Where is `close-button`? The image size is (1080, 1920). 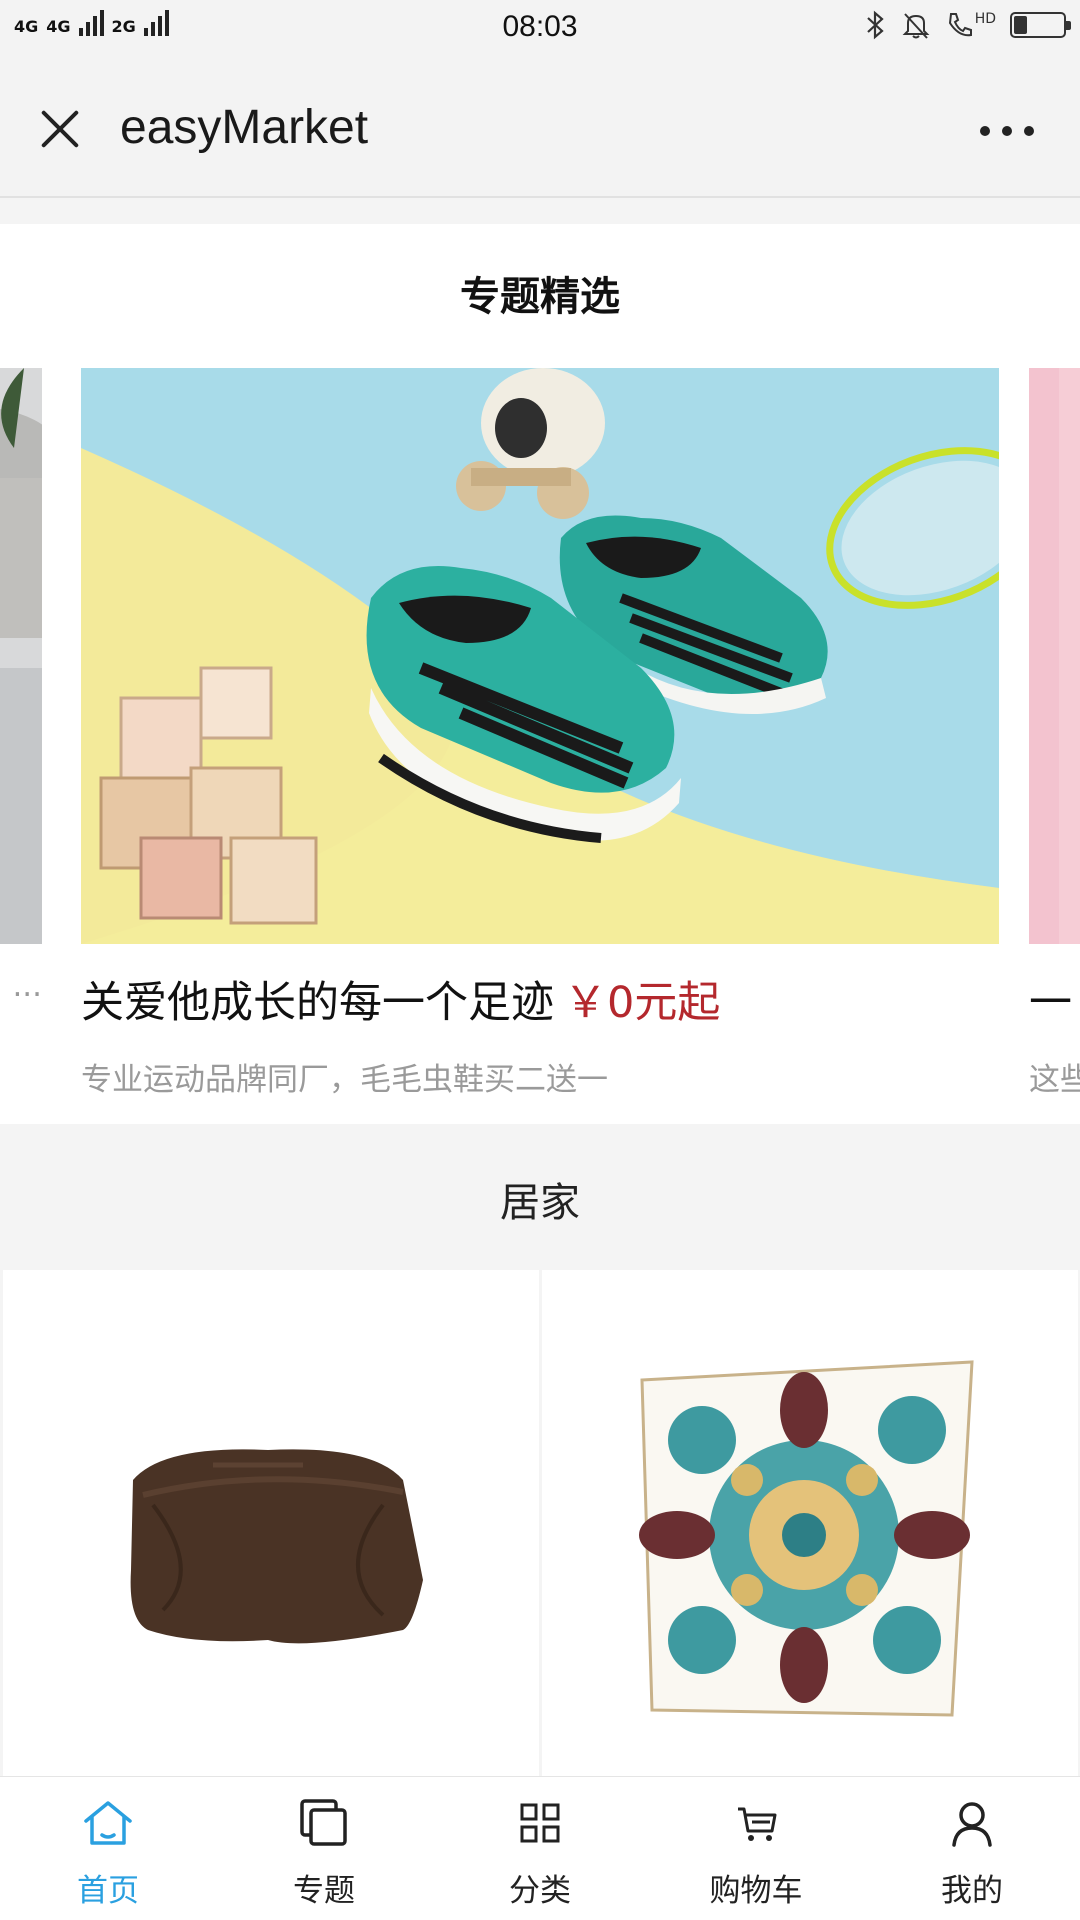
close-button is located at coordinates (60, 128).